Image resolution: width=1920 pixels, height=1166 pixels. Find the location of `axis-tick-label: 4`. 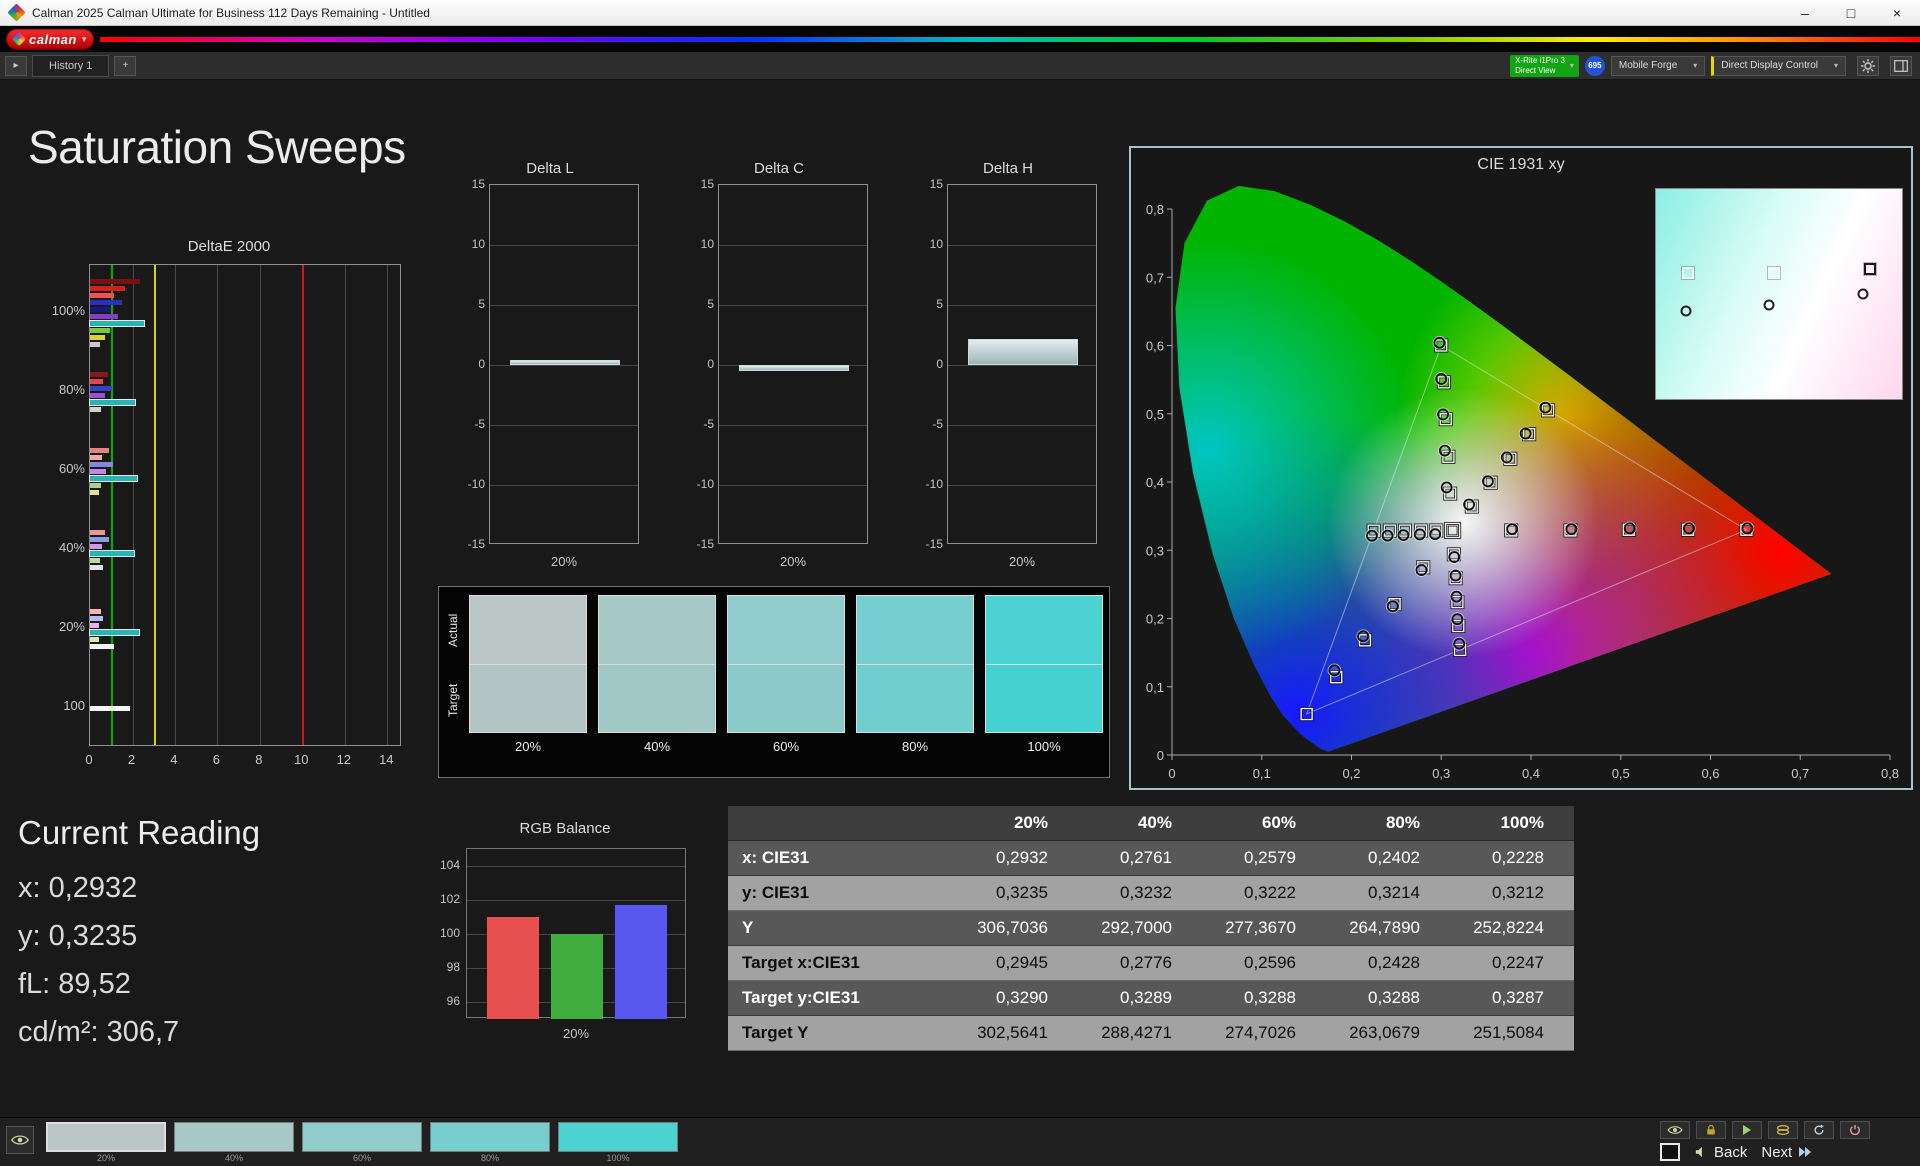

axis-tick-label: 4 is located at coordinates (174, 759).